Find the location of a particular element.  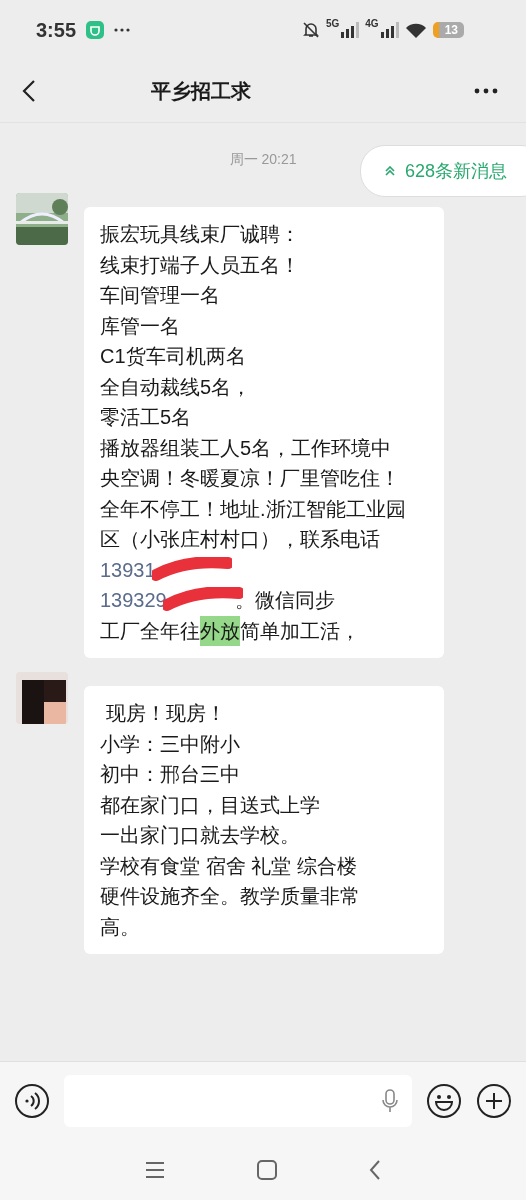

message-text: 高。 is located at coordinates (120, 927).